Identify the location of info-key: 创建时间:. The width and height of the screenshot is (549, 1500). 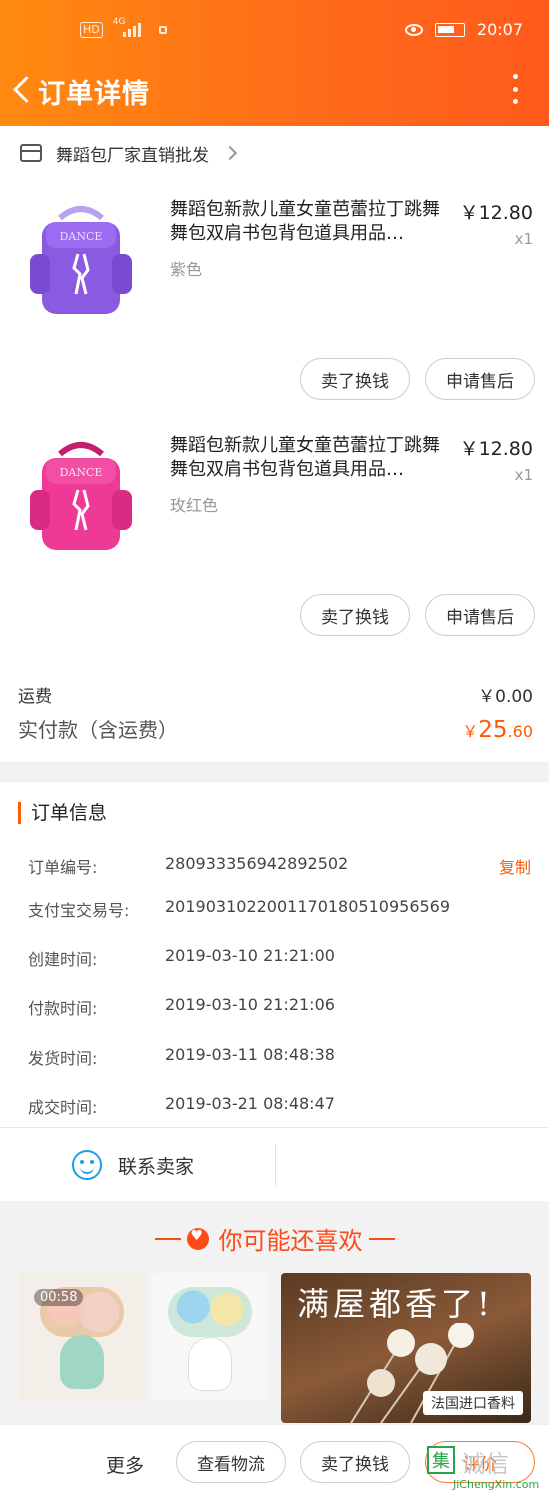
(63, 959).